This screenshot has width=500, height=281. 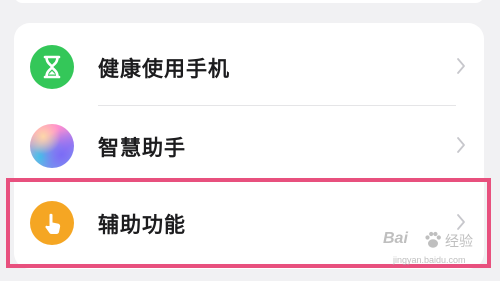 I want to click on settings-item-label: 辅助功能, so click(x=142, y=225).